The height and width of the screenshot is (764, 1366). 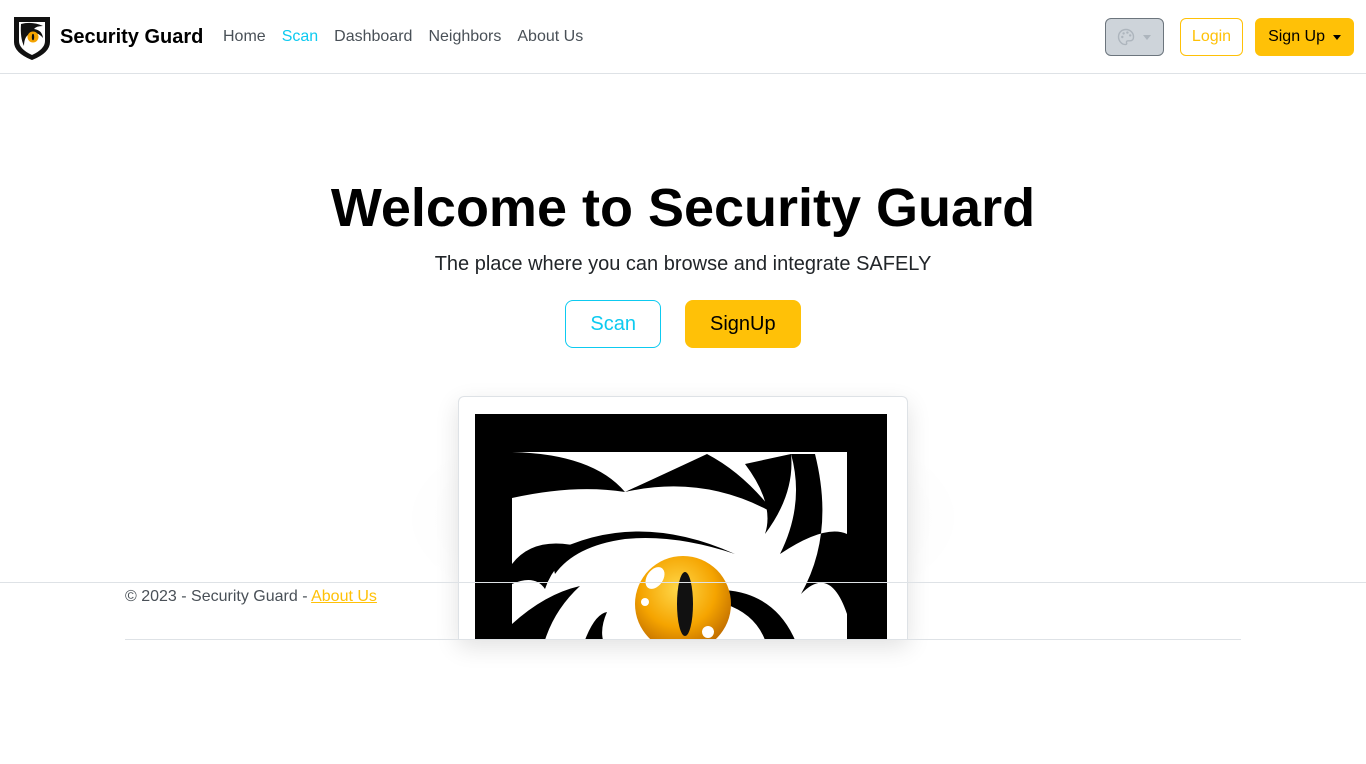 What do you see at coordinates (300, 37) in the screenshot?
I see `nav-scan: Scan` at bounding box center [300, 37].